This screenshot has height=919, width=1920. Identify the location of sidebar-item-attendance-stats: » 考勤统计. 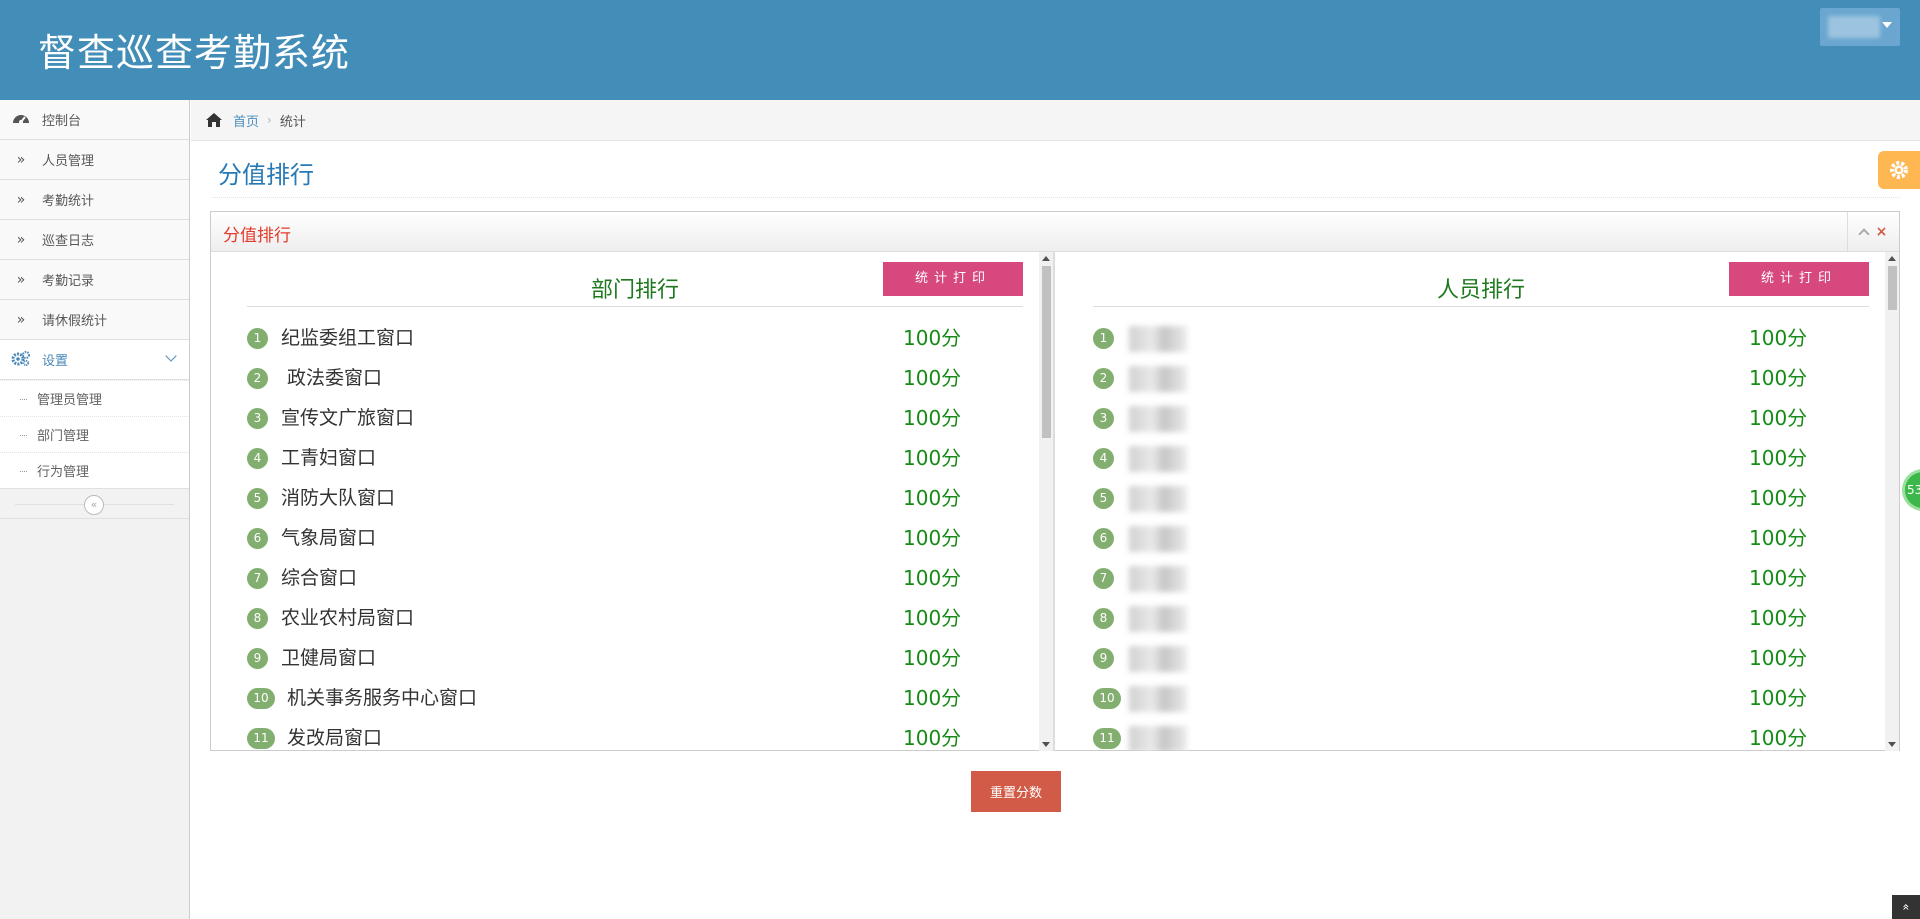
(94, 200).